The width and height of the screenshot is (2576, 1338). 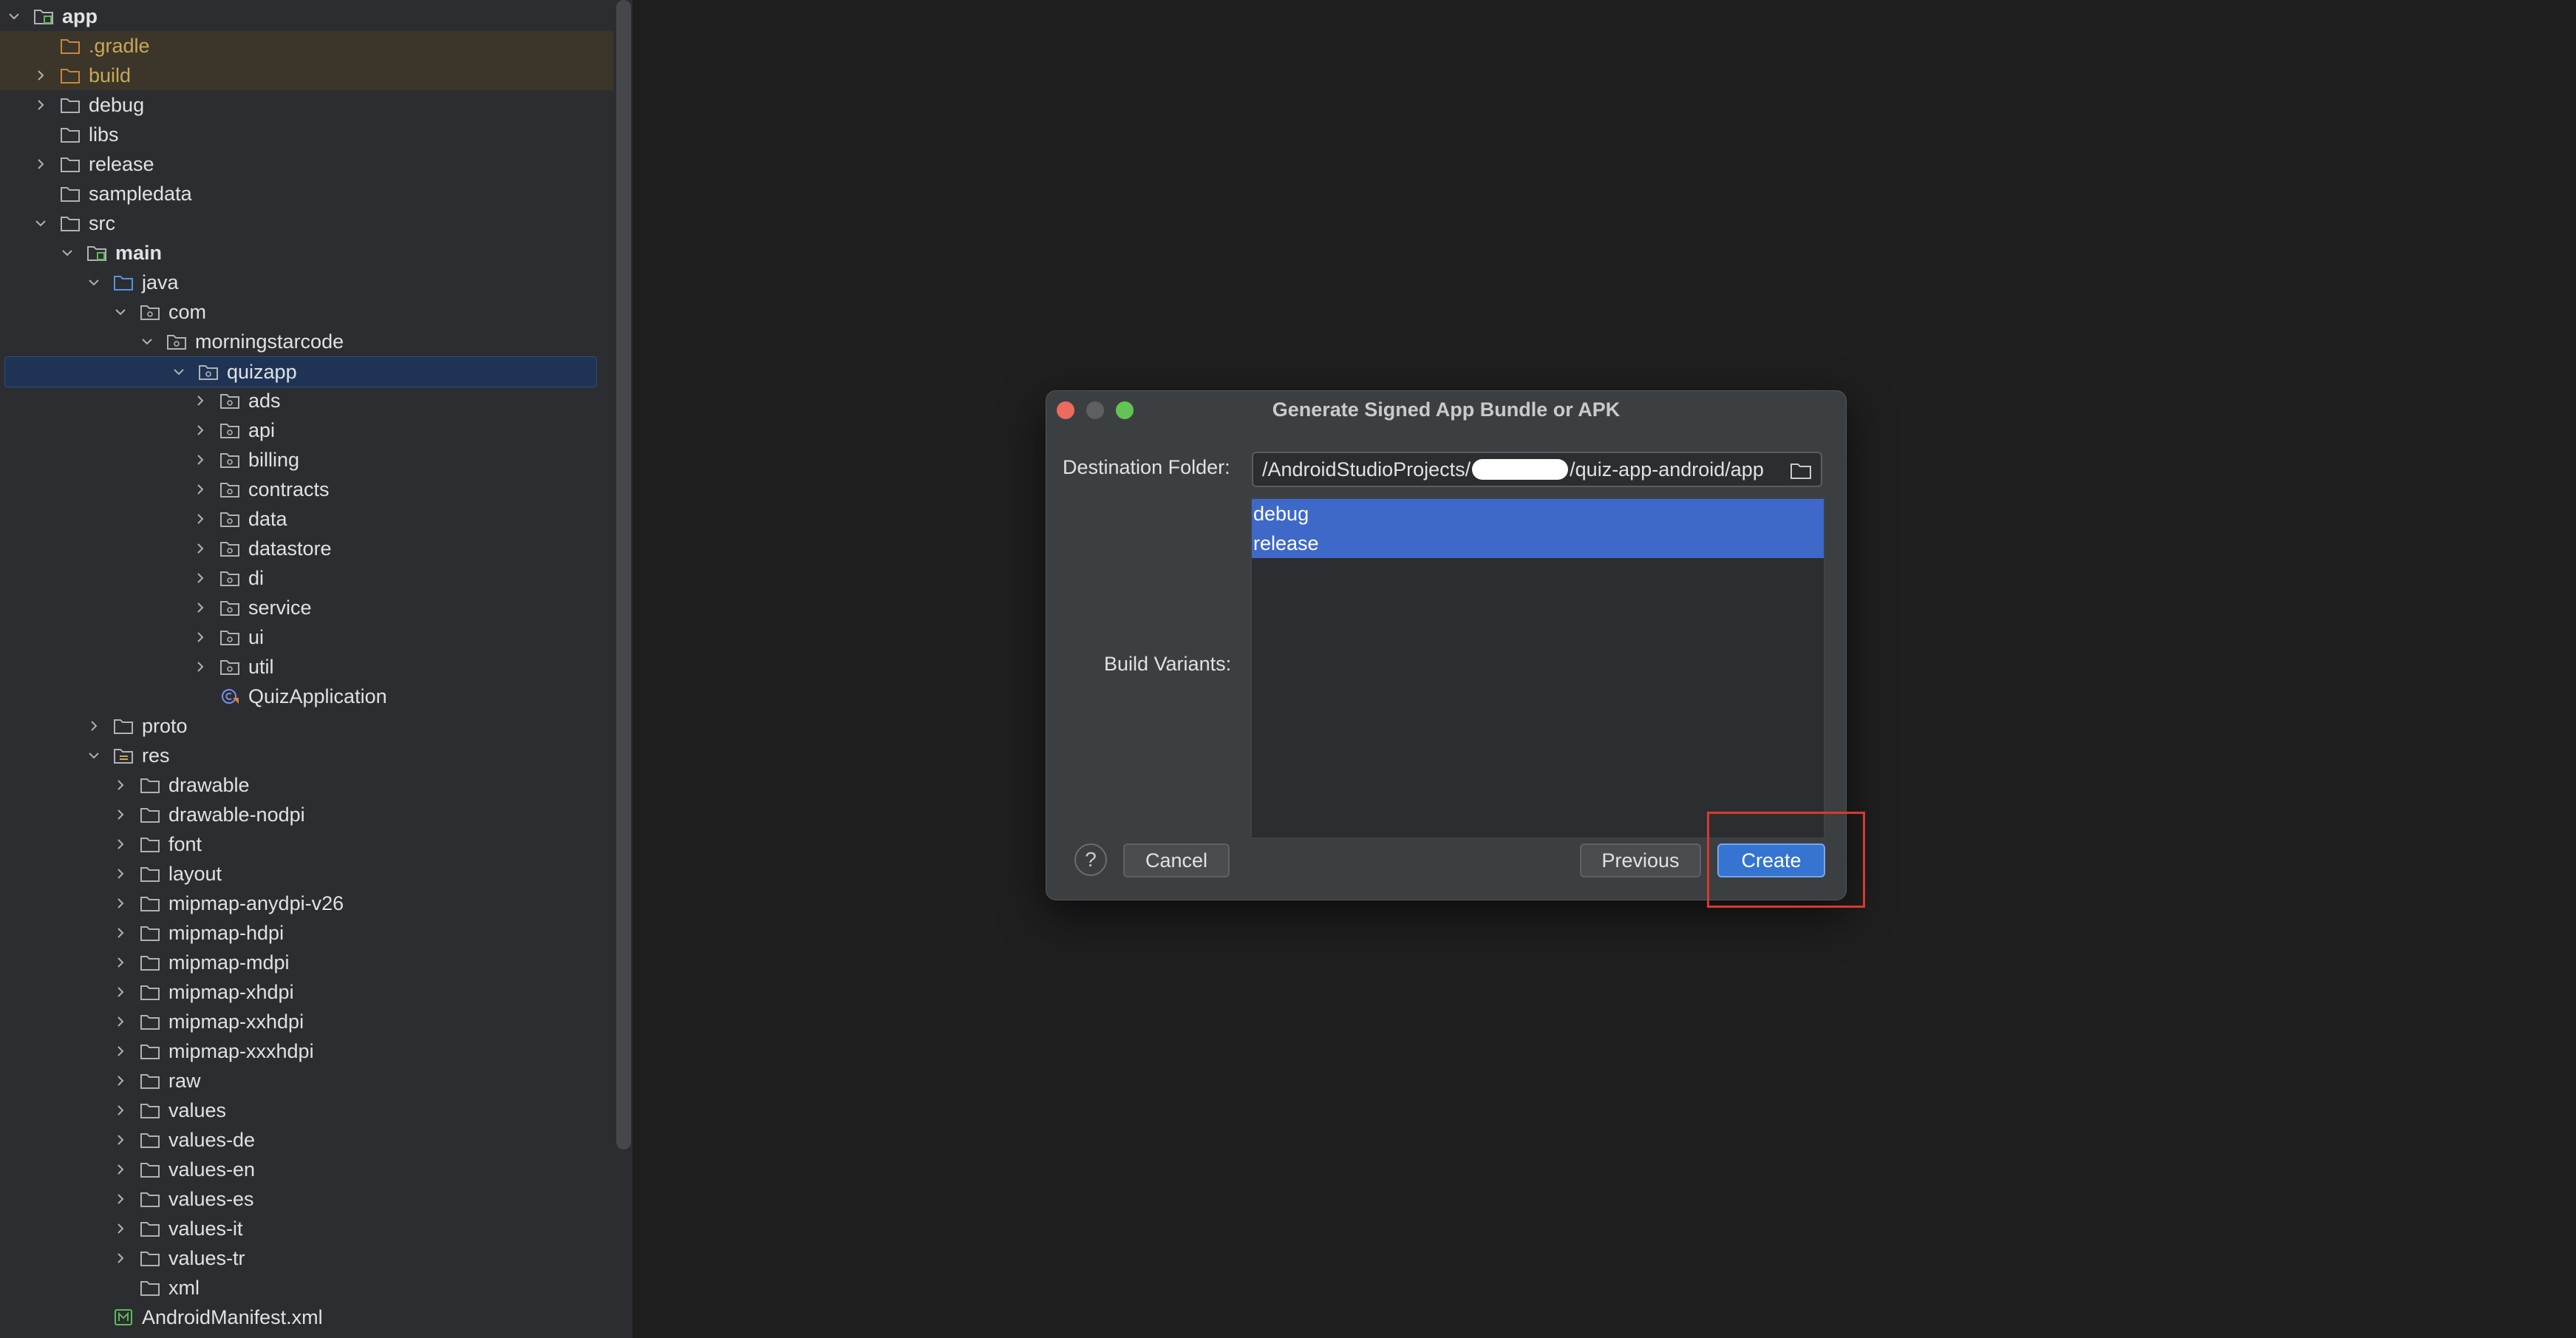 I want to click on tree-item-build: build, so click(x=306, y=75).